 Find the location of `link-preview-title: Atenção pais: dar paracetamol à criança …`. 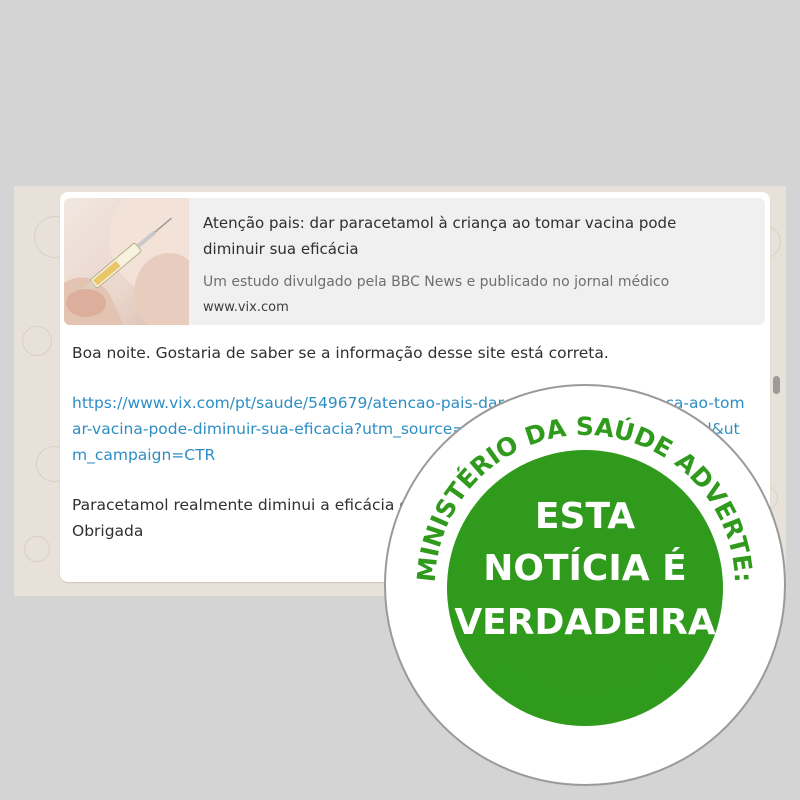

link-preview-title: Atenção pais: dar paracetamol à criança … is located at coordinates (440, 236).